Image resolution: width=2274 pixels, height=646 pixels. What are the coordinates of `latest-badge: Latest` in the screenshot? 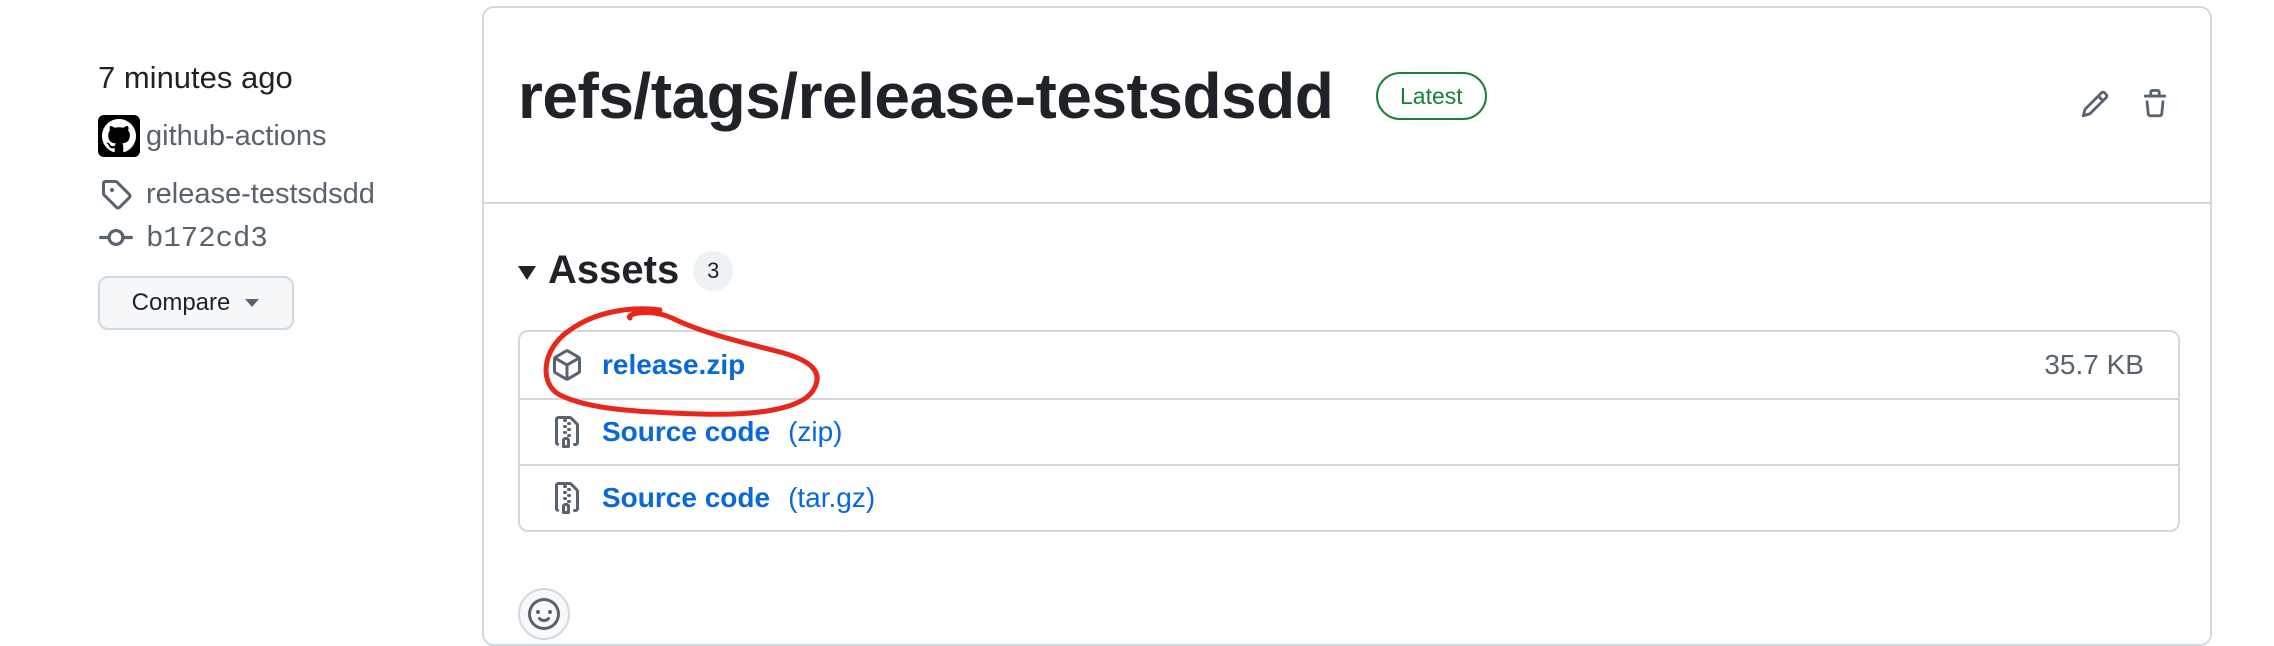 It's located at (1431, 96).